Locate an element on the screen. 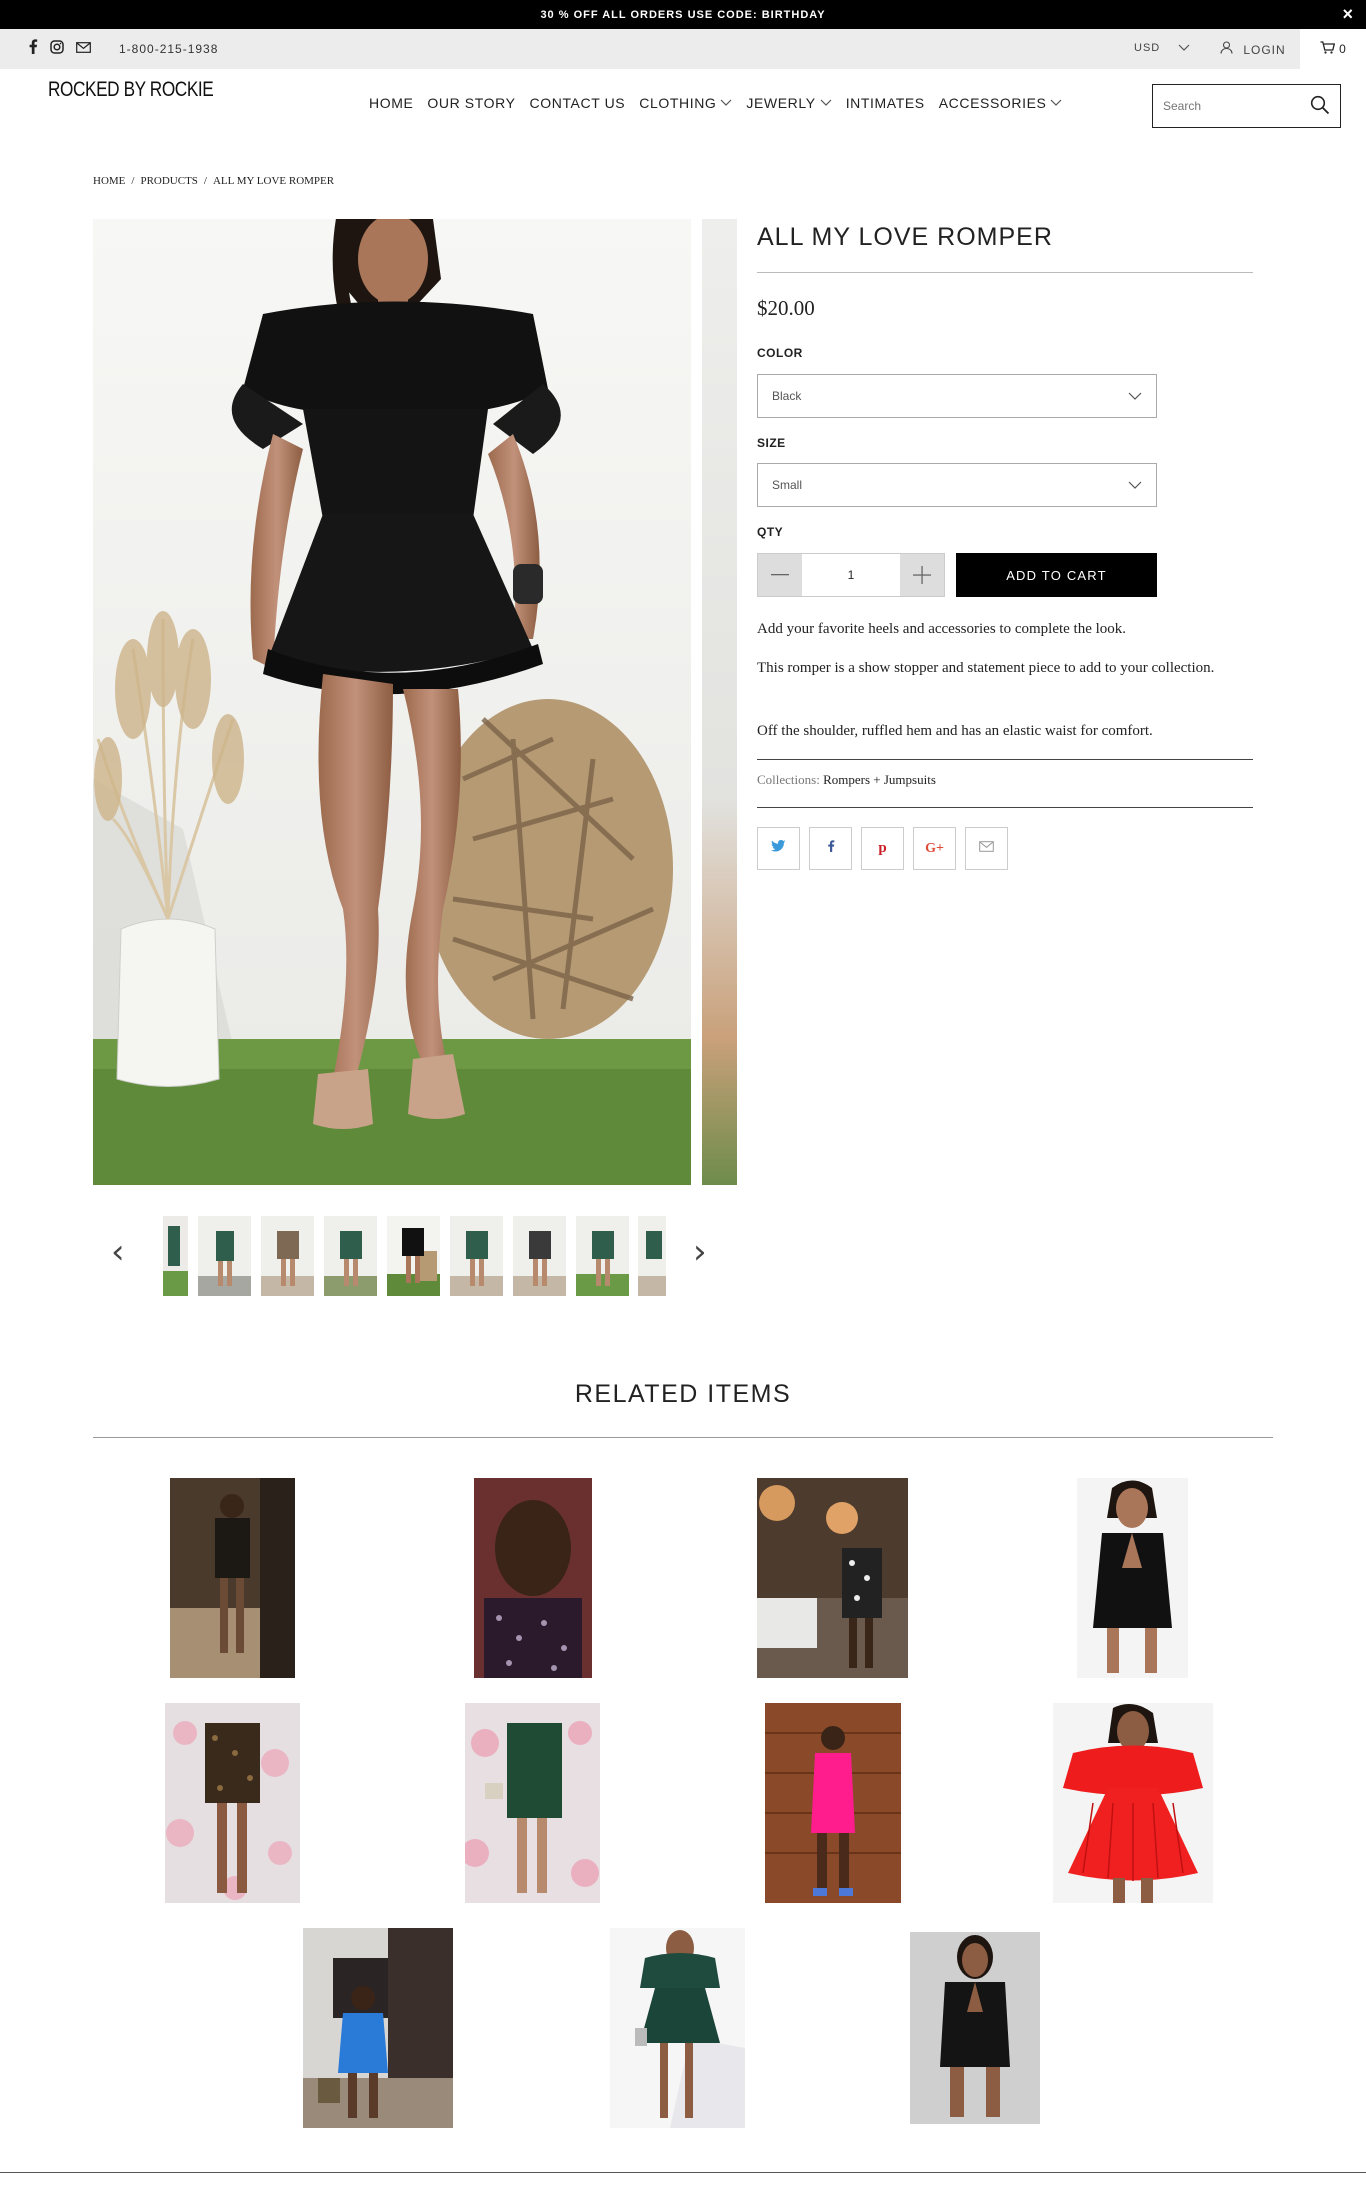 The image size is (1366, 2200). related-items-heading: RELATED ITEMS is located at coordinates (683, 1394).